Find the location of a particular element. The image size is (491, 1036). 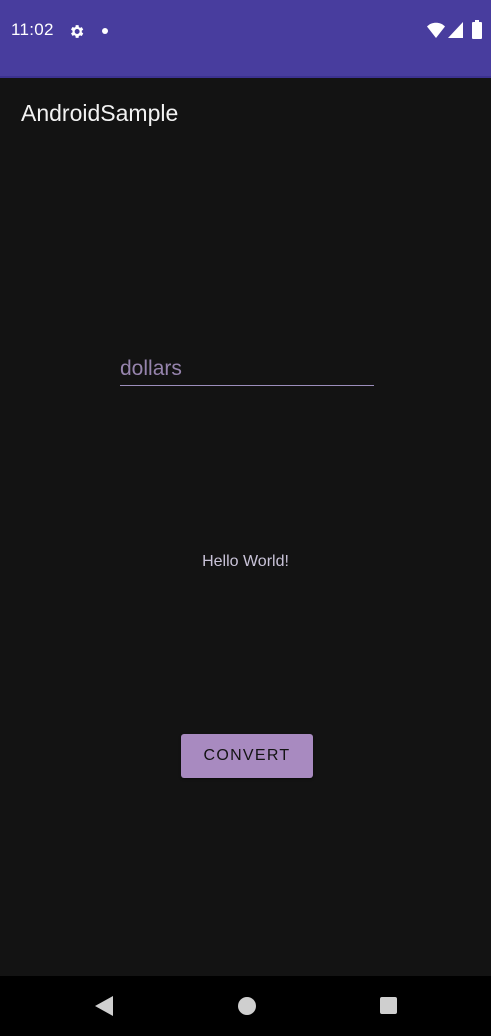

wifi-icon is located at coordinates (436, 30).